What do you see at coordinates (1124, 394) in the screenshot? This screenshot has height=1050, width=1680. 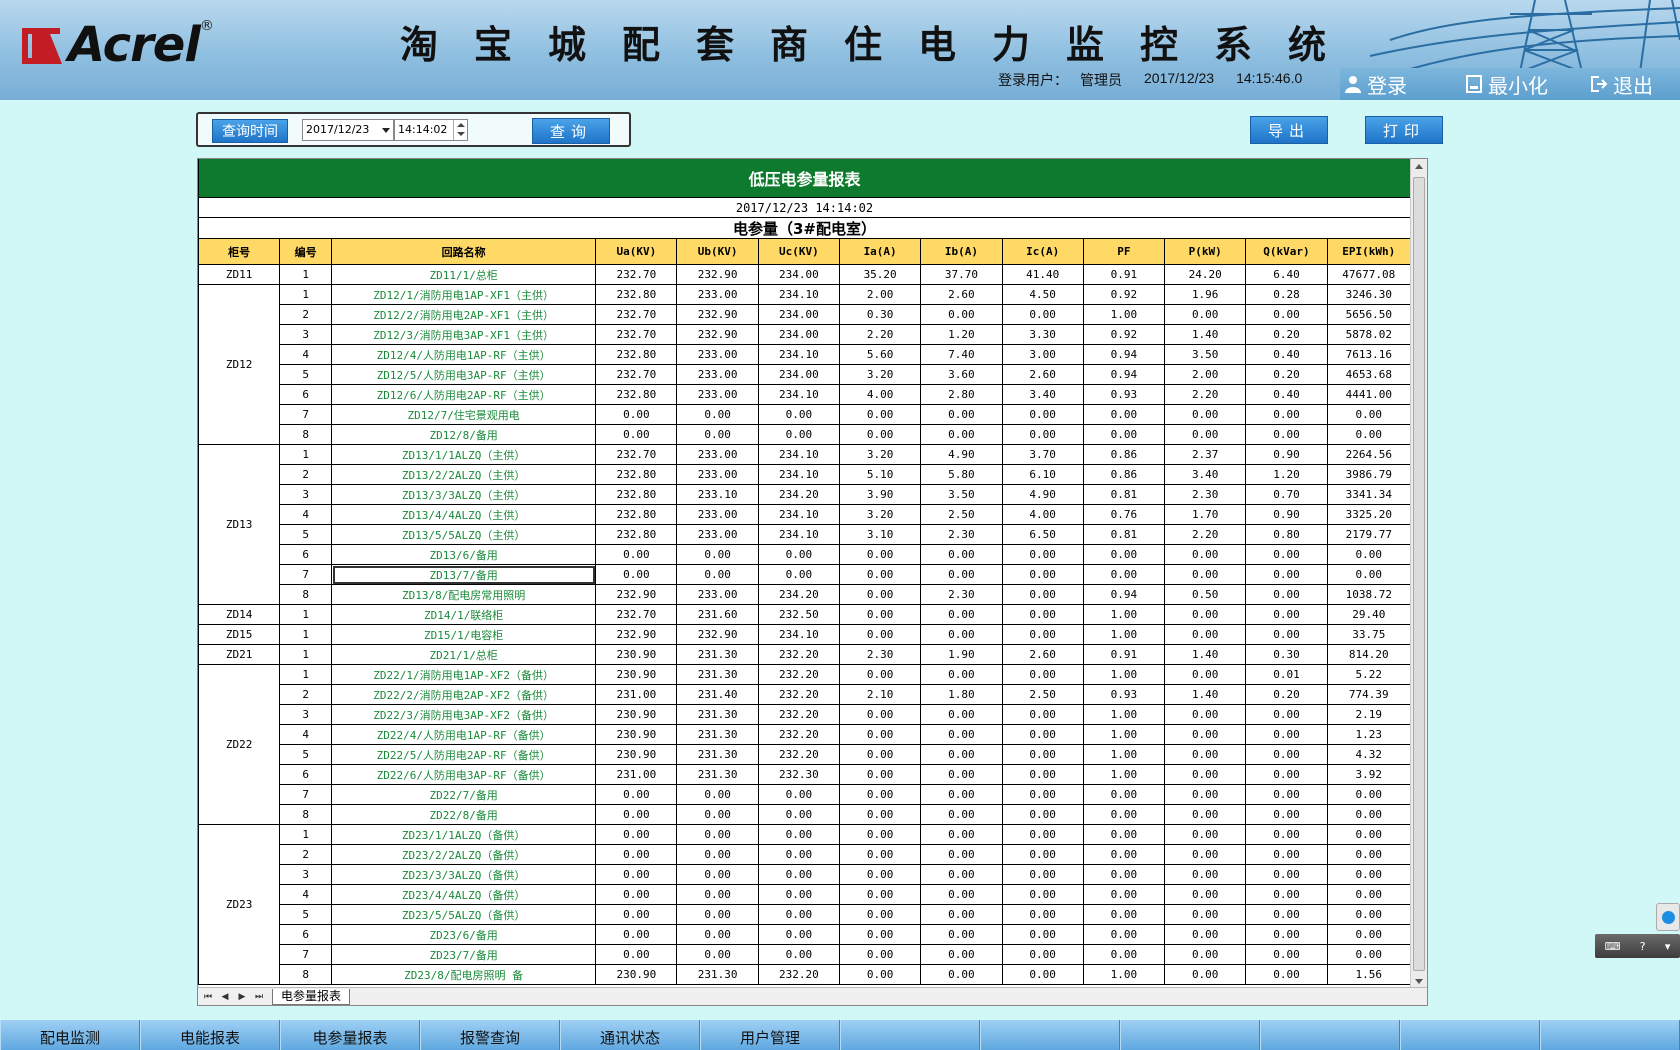 I see `value-cell: 0.93` at bounding box center [1124, 394].